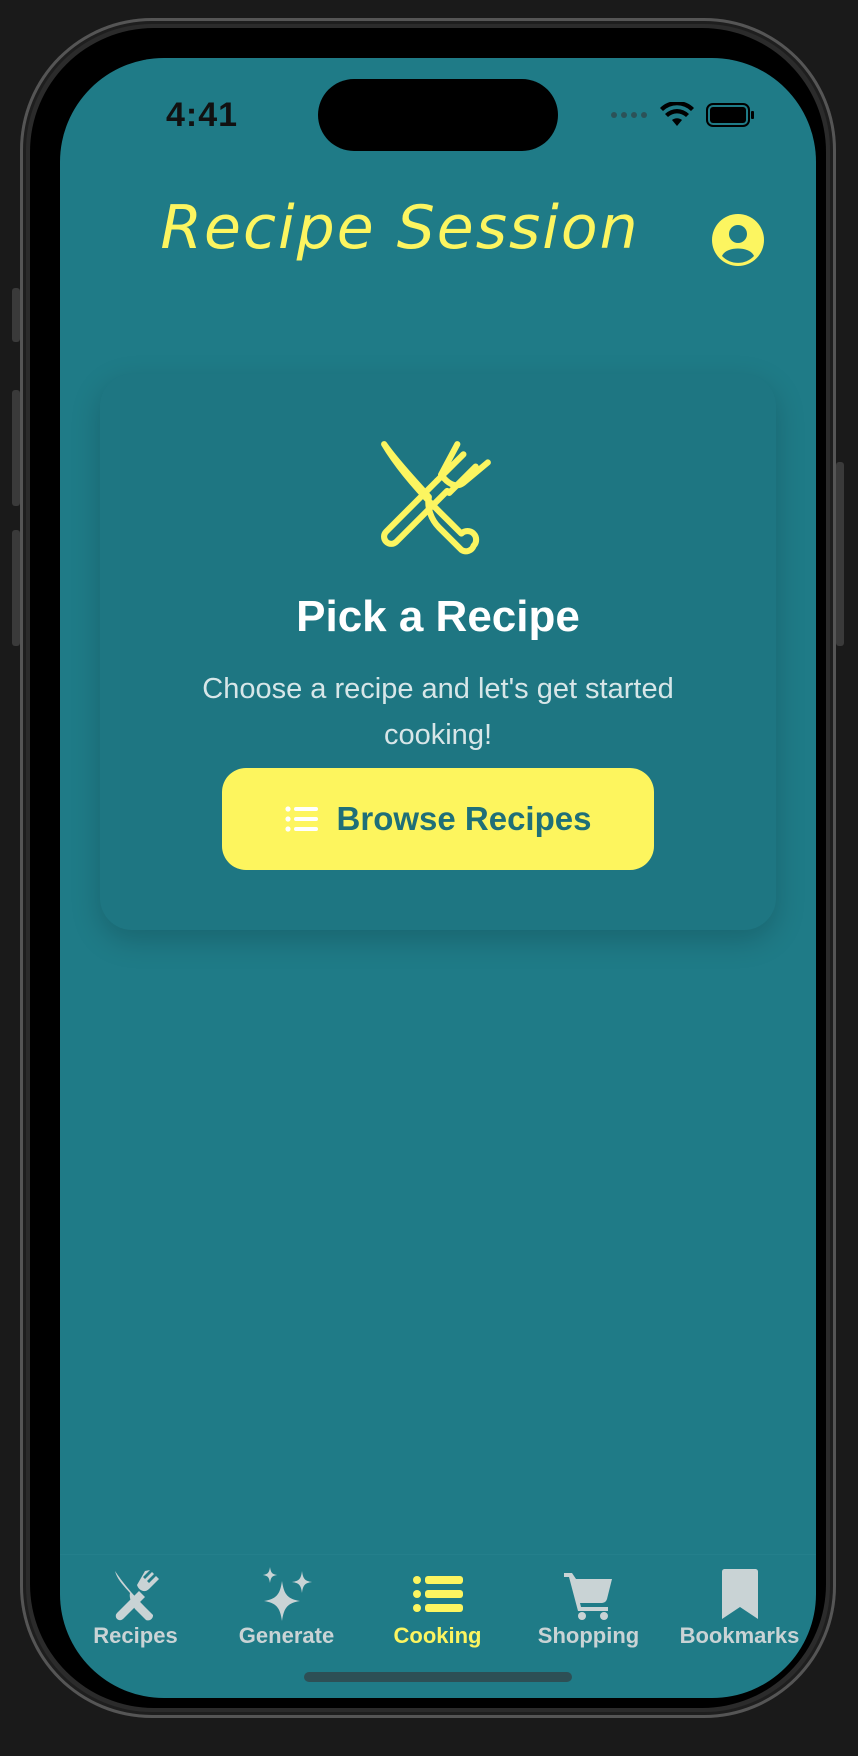 The height and width of the screenshot is (1756, 858). I want to click on tab-cooking: Cooking, so click(437, 1608).